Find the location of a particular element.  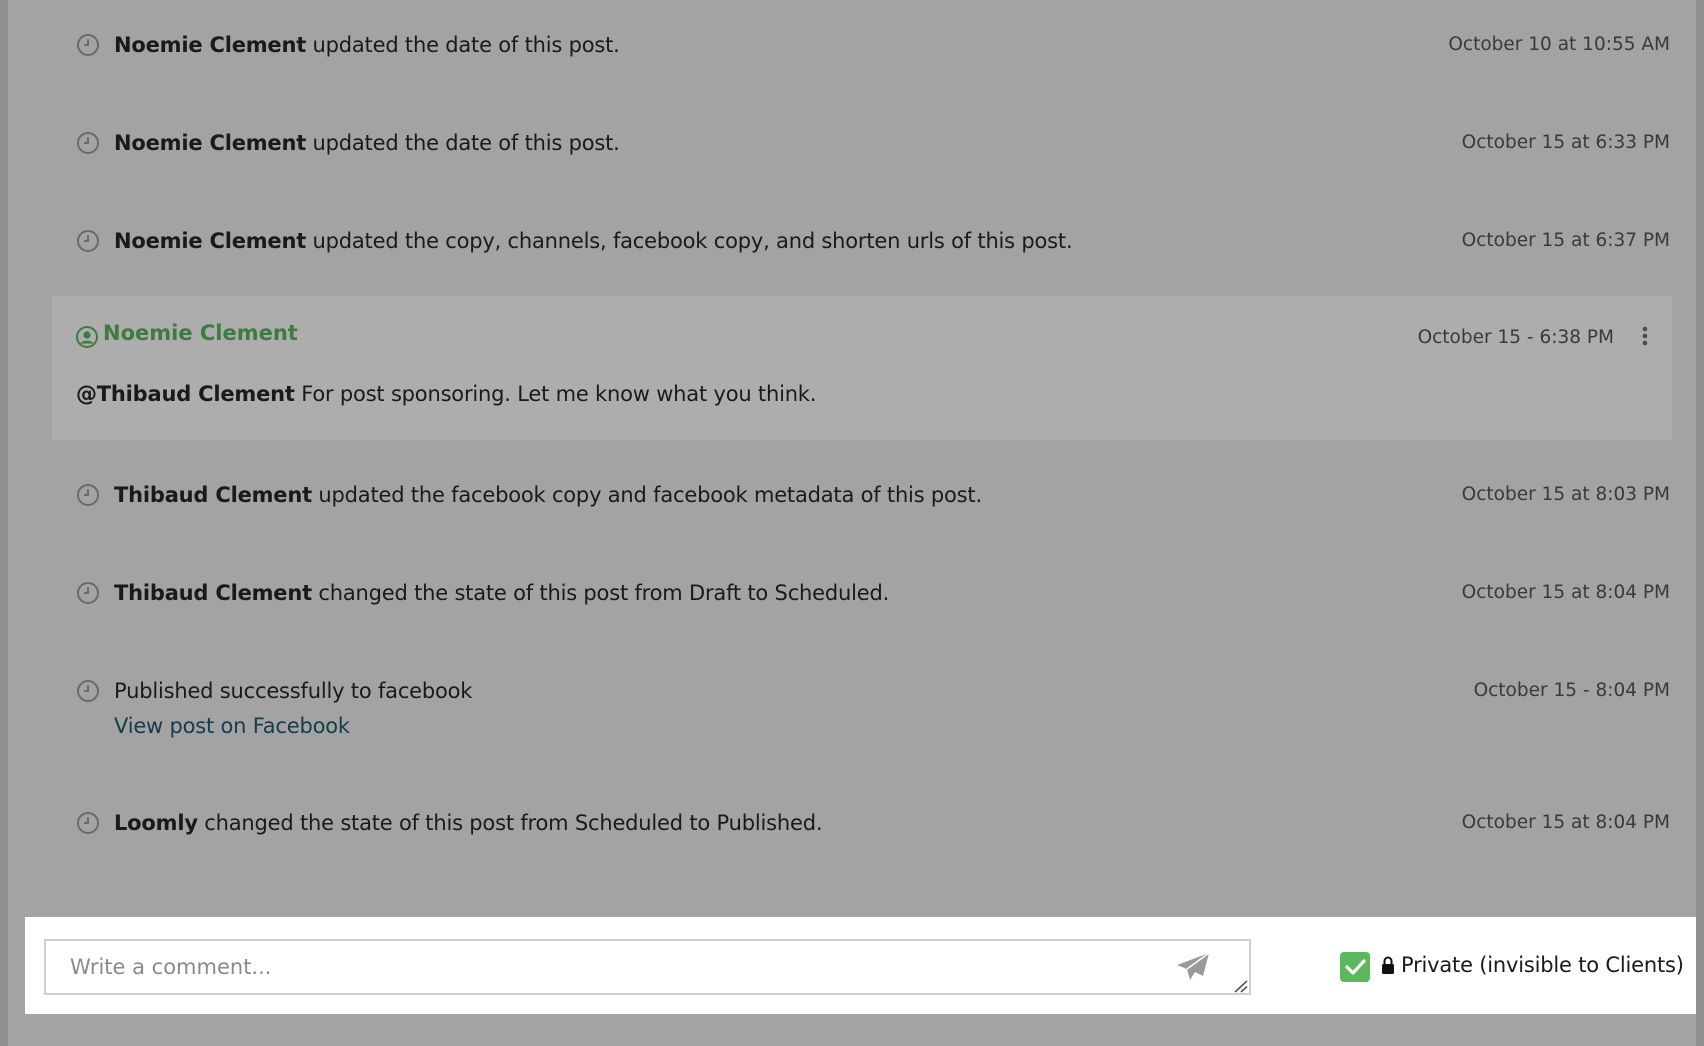

activity-timestamp: October 15 - 8:04 PM is located at coordinates (1571, 690).